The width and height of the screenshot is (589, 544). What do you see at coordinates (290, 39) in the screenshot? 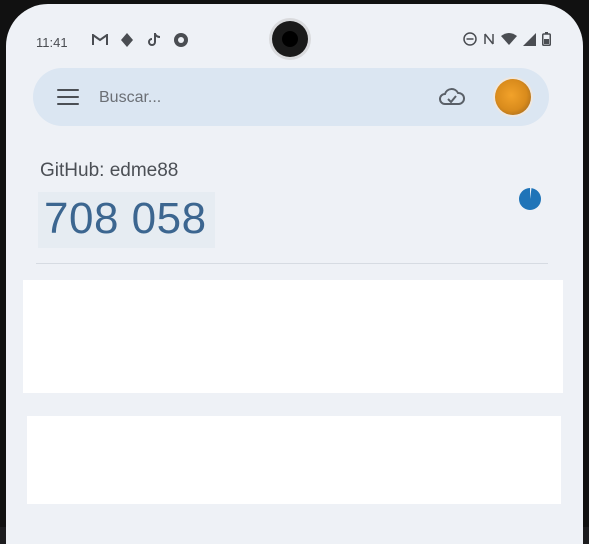
I see `front-camera` at bounding box center [290, 39].